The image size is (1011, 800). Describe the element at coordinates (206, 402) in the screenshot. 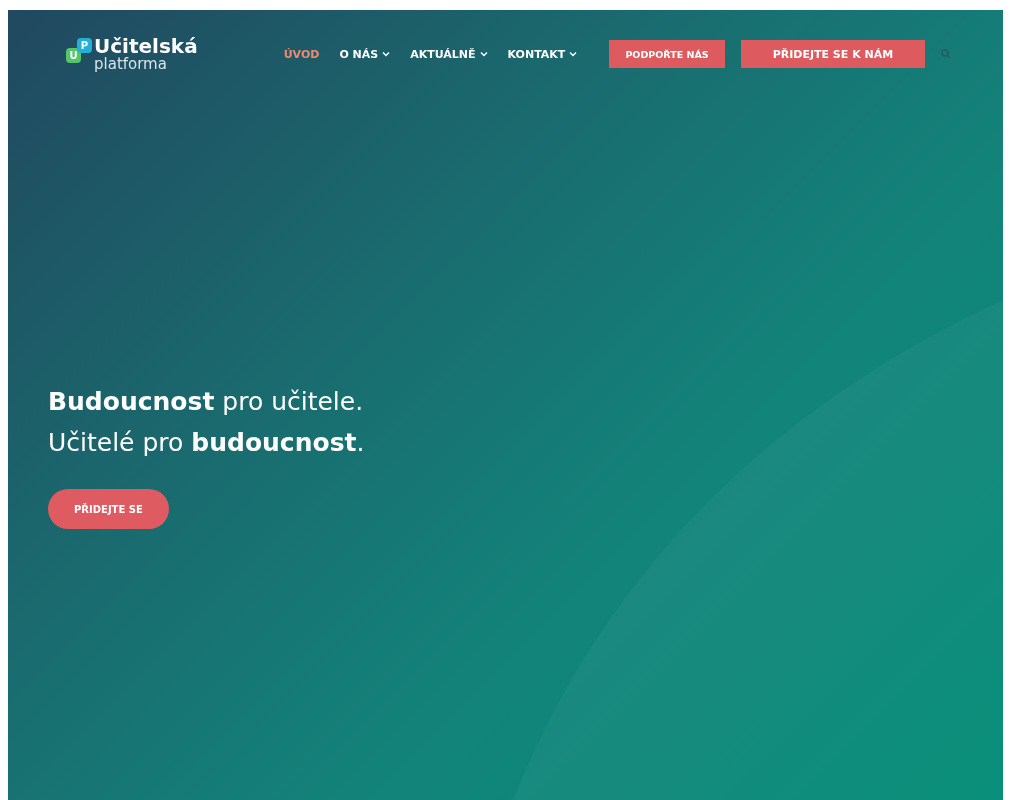

I see `hero-headline: Budoucnost pro učitele.` at that location.